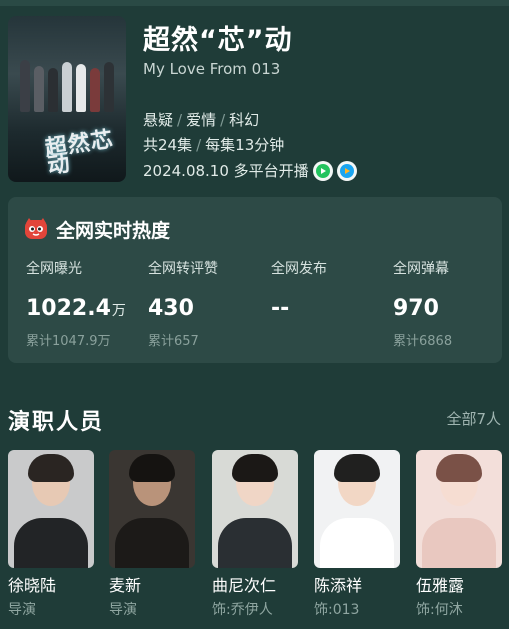  I want to click on cast-role: 饰:013, so click(337, 610).